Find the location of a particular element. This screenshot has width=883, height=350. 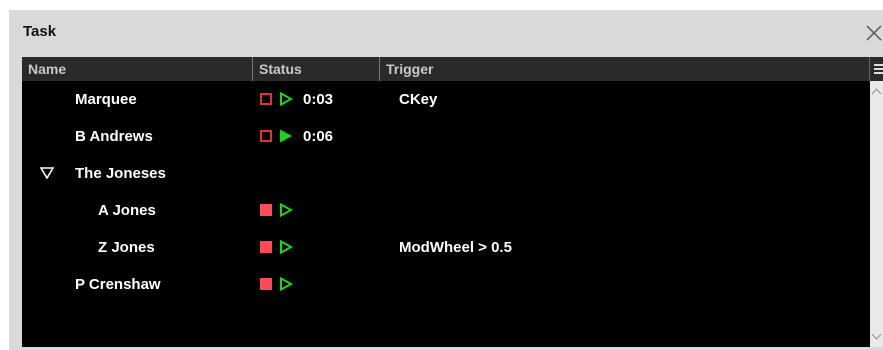

task-name: Z Jones is located at coordinates (126, 247).